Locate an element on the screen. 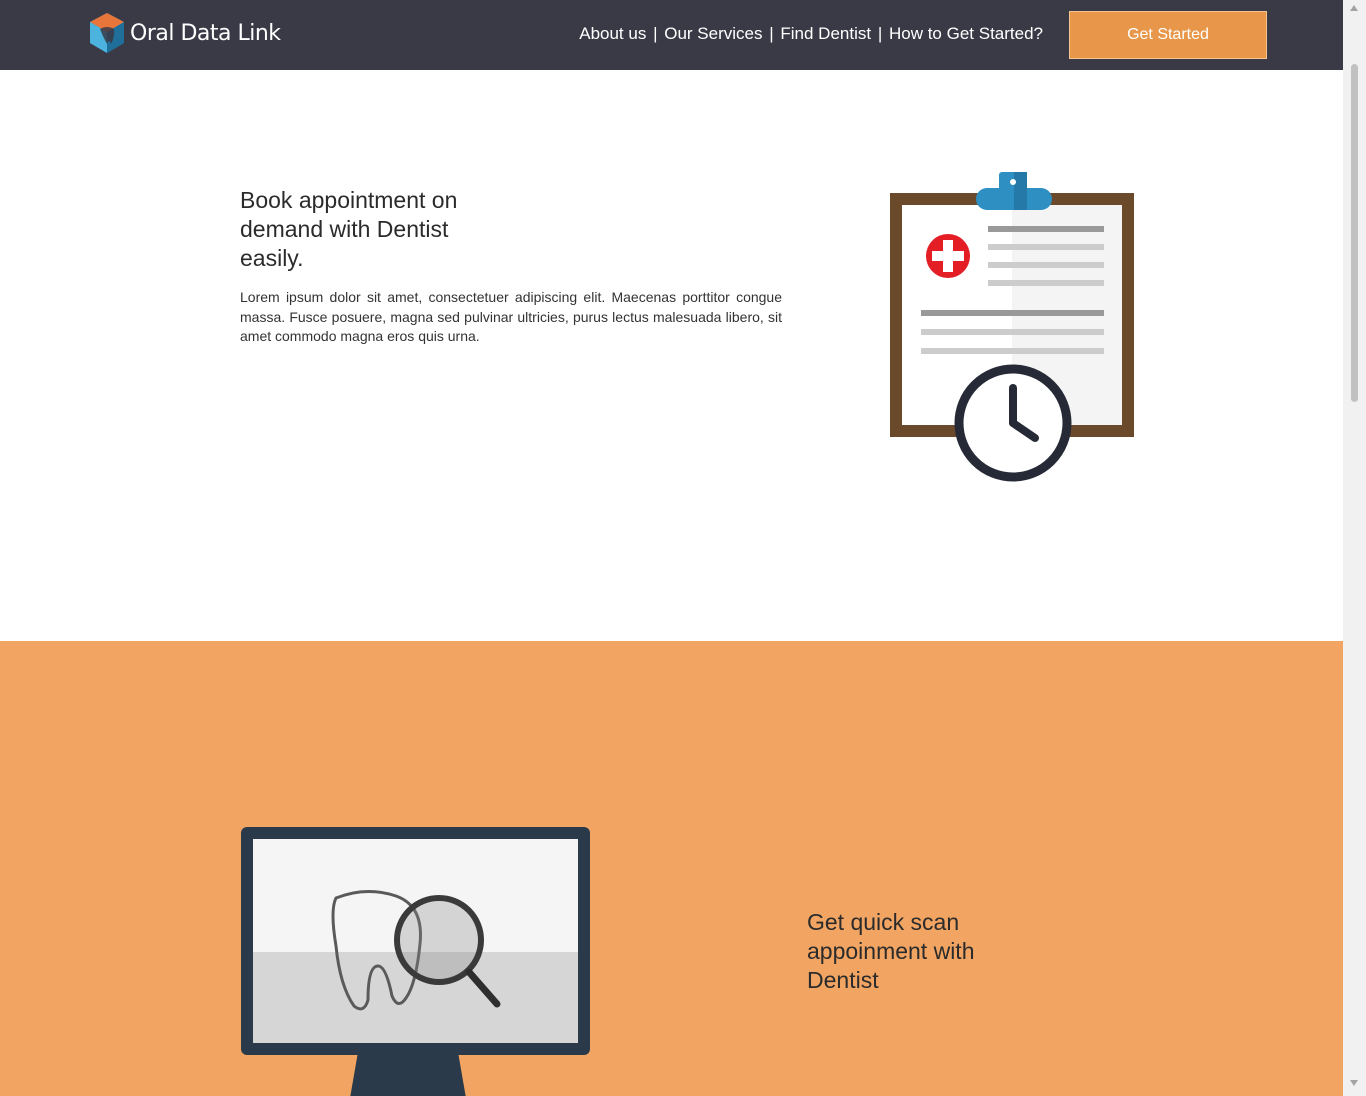 The width and height of the screenshot is (1366, 1096). vertical-scrollbar is located at coordinates (1354, 548).